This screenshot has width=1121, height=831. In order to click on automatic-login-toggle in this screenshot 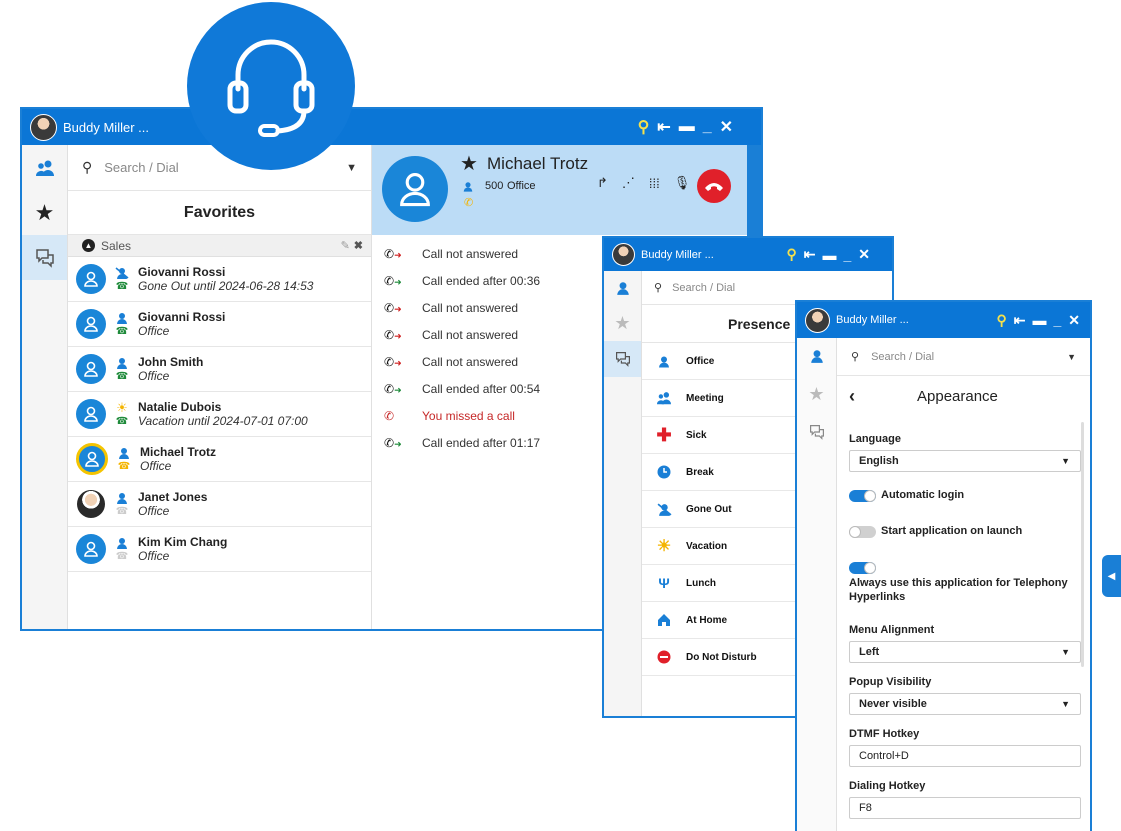, I will do `click(862, 496)`.